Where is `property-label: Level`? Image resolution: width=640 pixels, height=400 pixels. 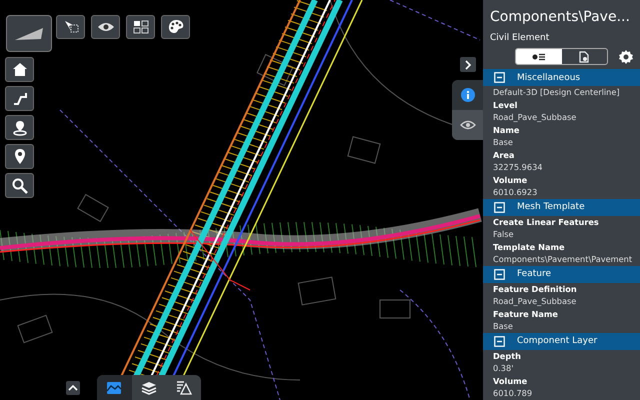 property-label: Level is located at coordinates (505, 104).